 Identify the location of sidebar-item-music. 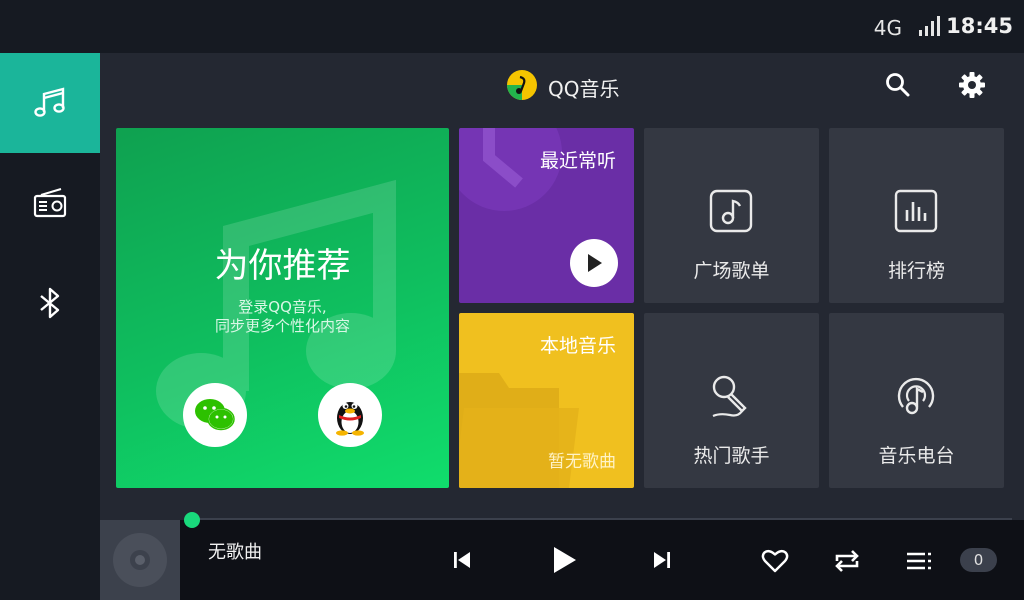
(50, 103).